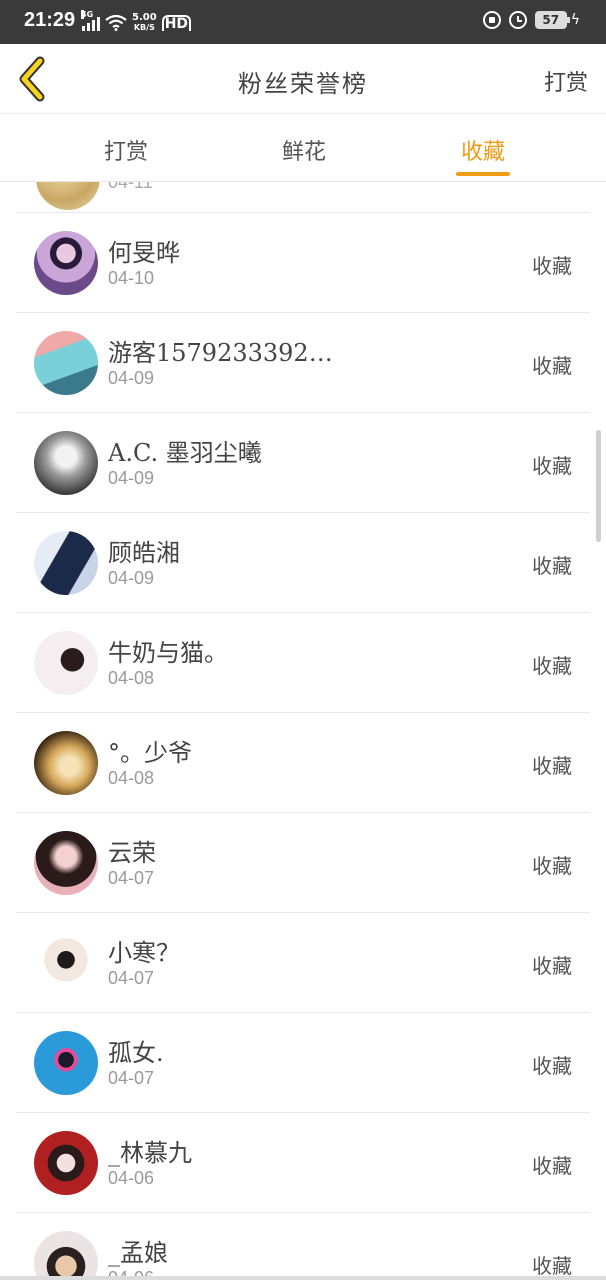  Describe the element at coordinates (144, 953) in the screenshot. I see `list-item-name: 小寒？` at that location.